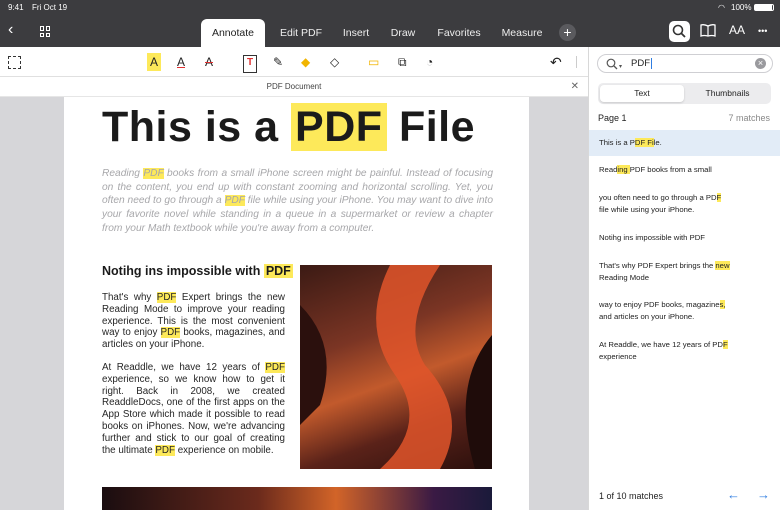 The height and width of the screenshot is (510, 780). I want to click on battery-label: 100%, so click(741, 7).